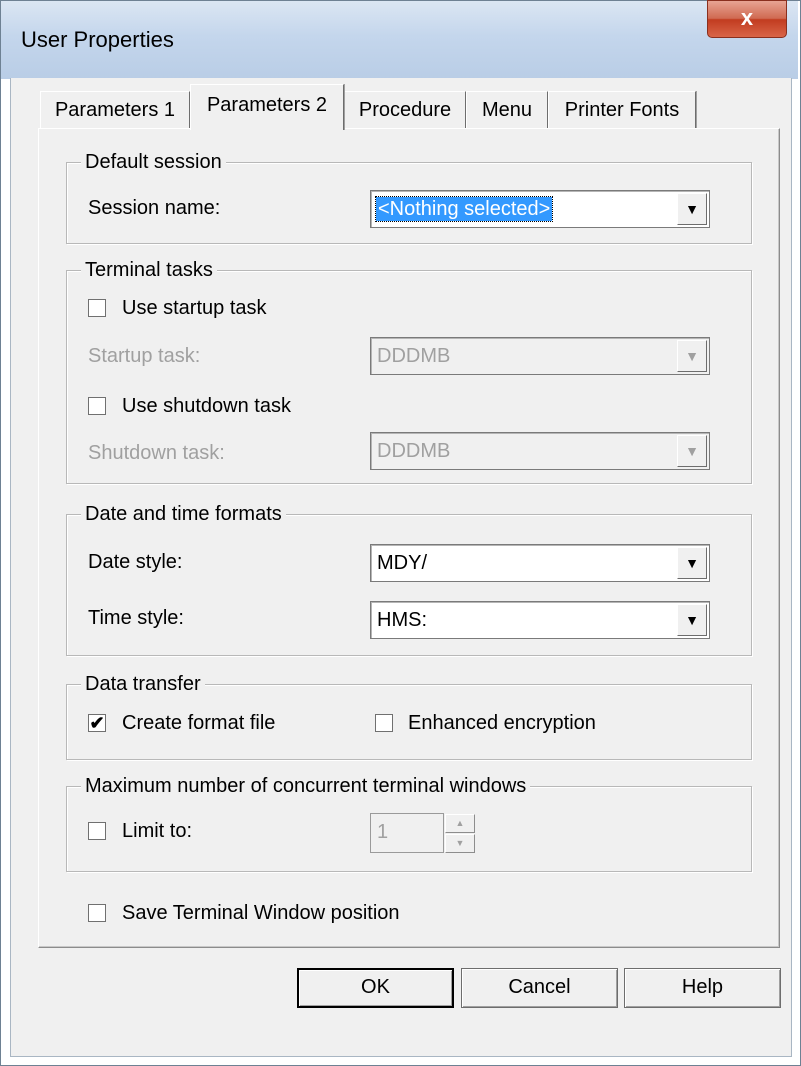 Image resolution: width=801 pixels, height=1066 pixels. I want to click on use-shutdown-task-label: Use shutdown task, so click(206, 406).